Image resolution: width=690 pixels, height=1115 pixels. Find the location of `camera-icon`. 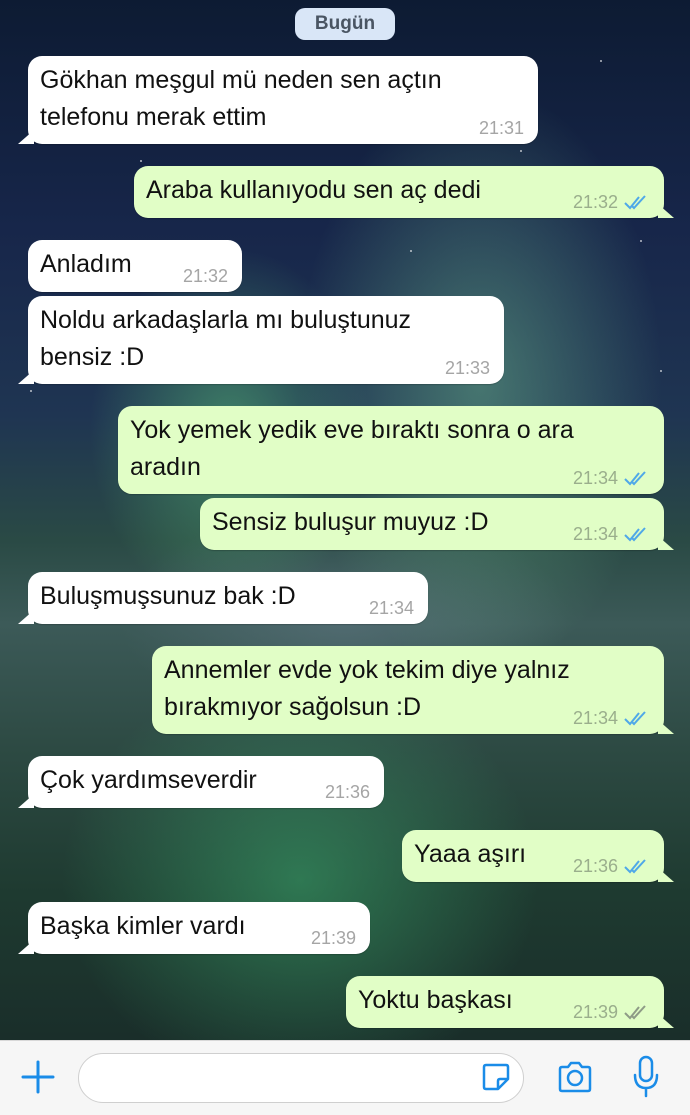

camera-icon is located at coordinates (575, 1077).